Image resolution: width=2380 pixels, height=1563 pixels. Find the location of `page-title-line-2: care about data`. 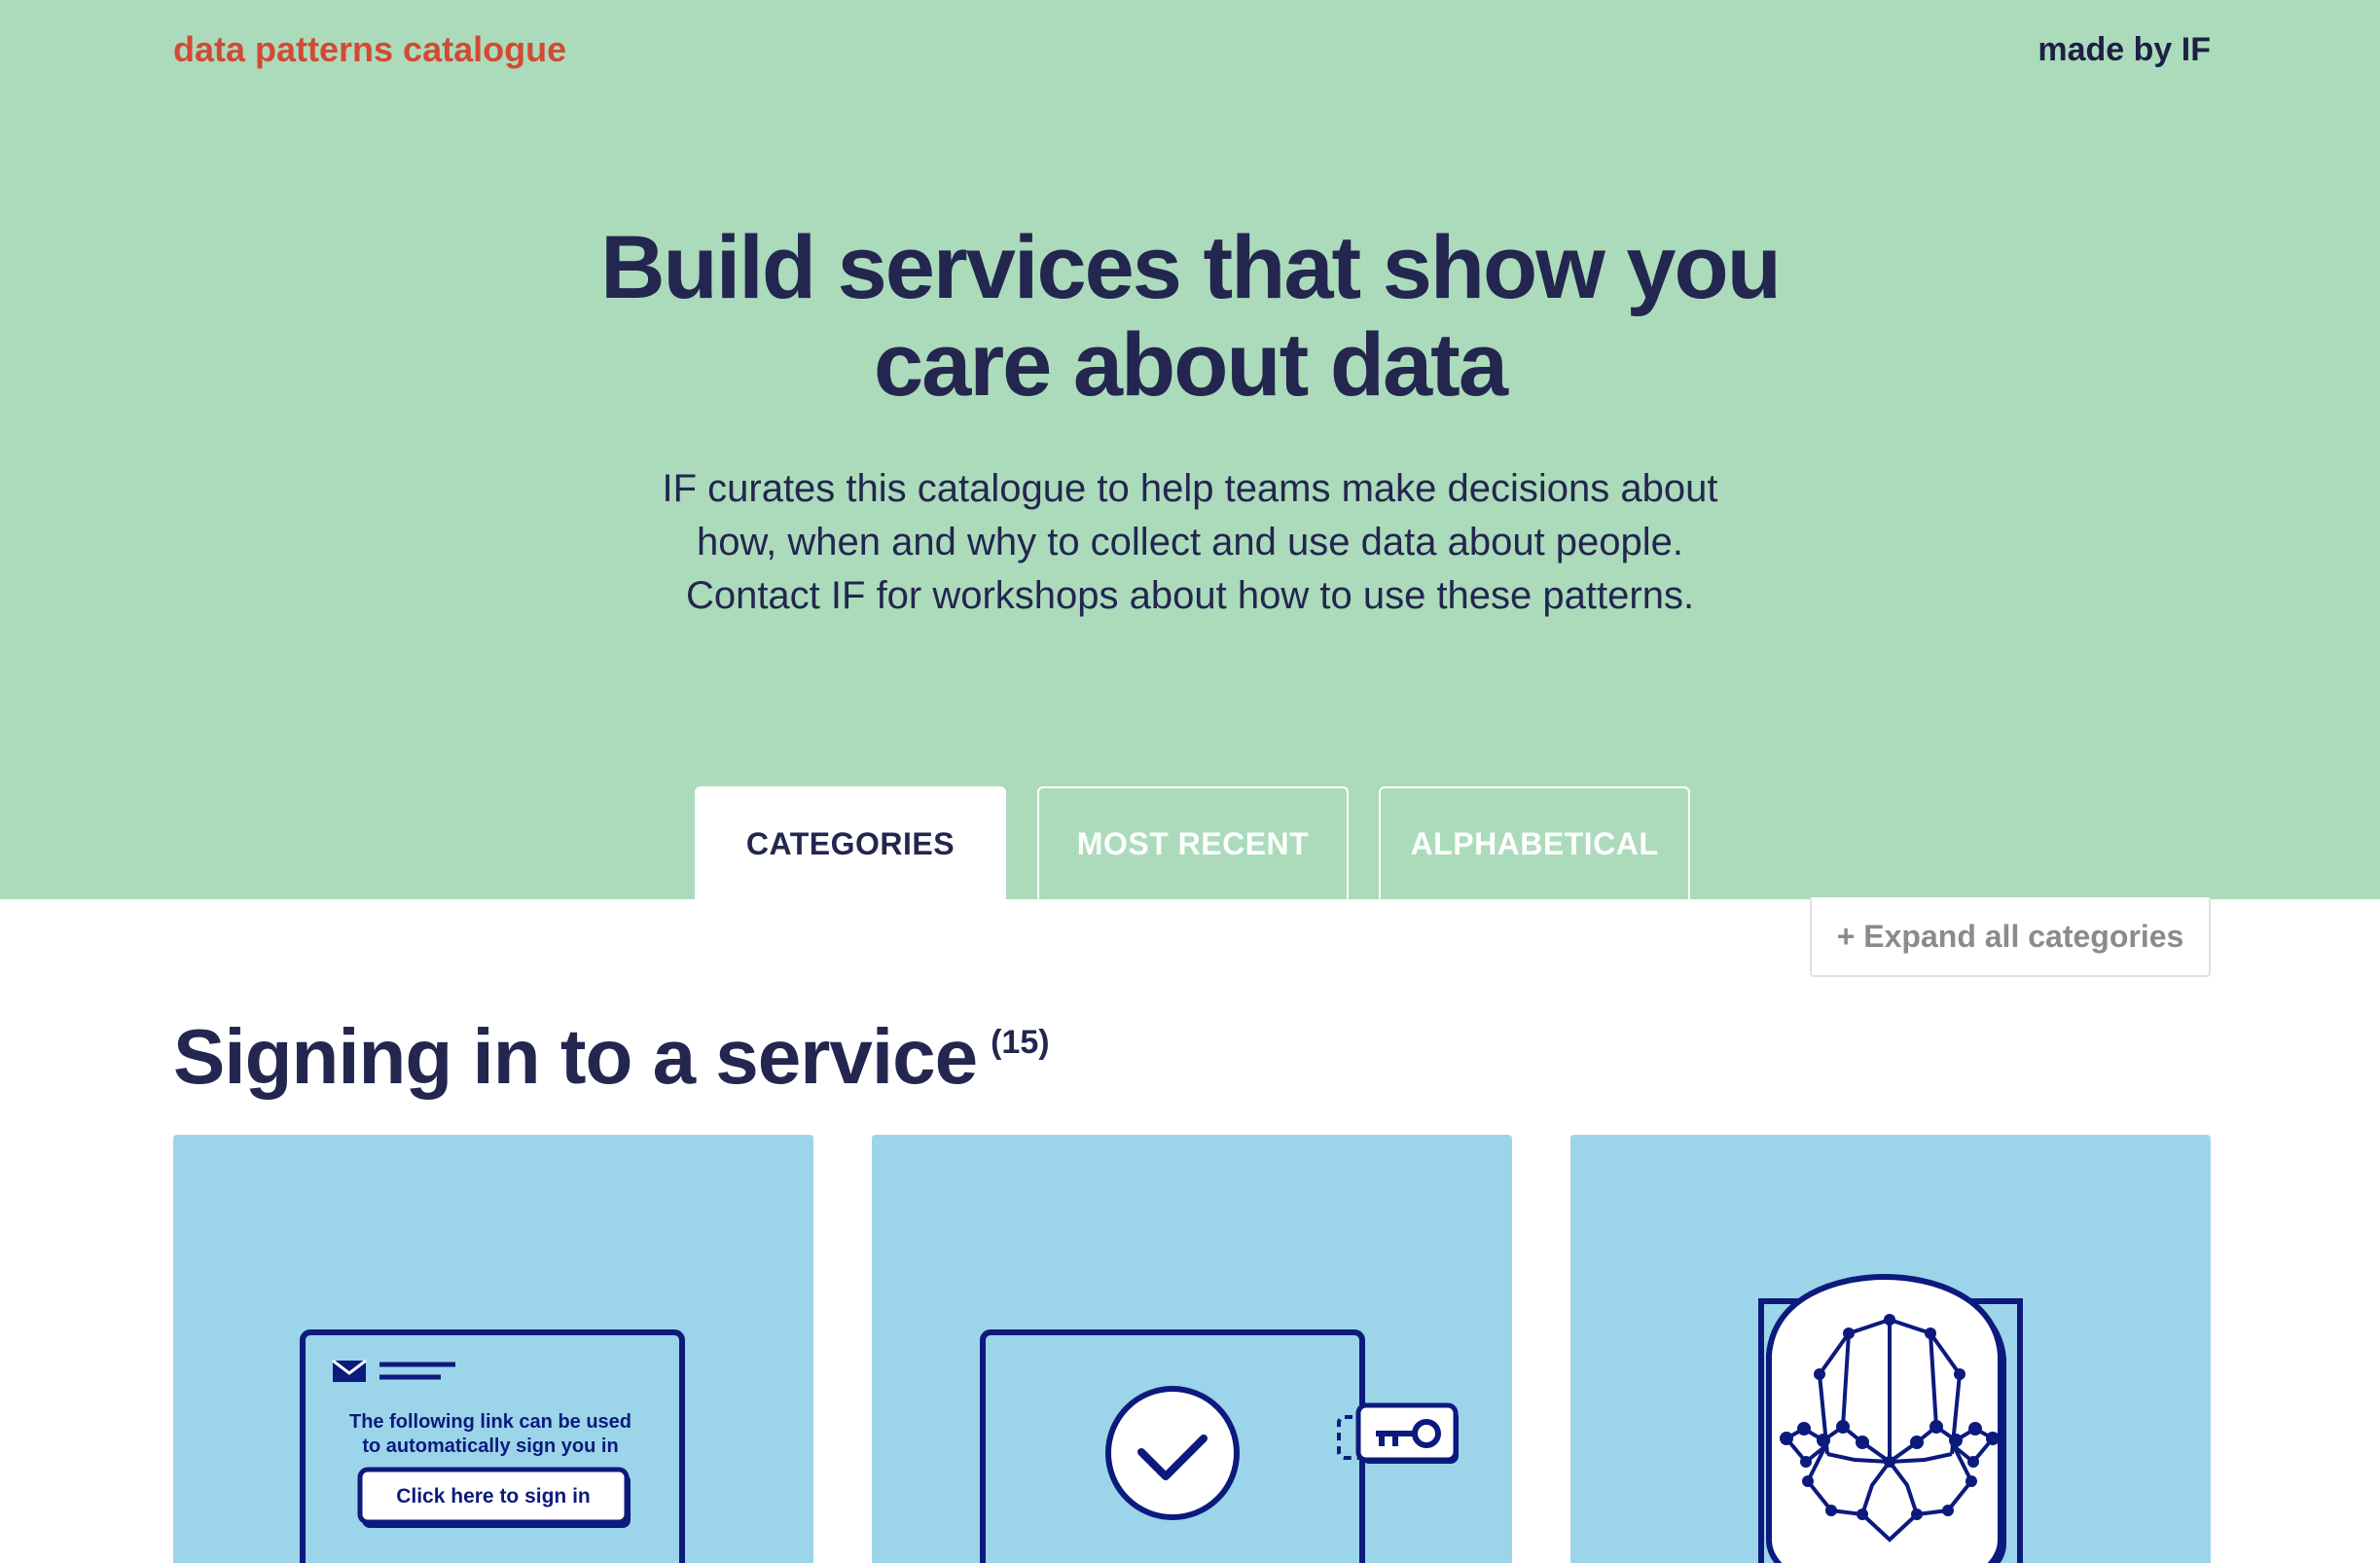

page-title-line-2: care about data is located at coordinates (1191, 365).